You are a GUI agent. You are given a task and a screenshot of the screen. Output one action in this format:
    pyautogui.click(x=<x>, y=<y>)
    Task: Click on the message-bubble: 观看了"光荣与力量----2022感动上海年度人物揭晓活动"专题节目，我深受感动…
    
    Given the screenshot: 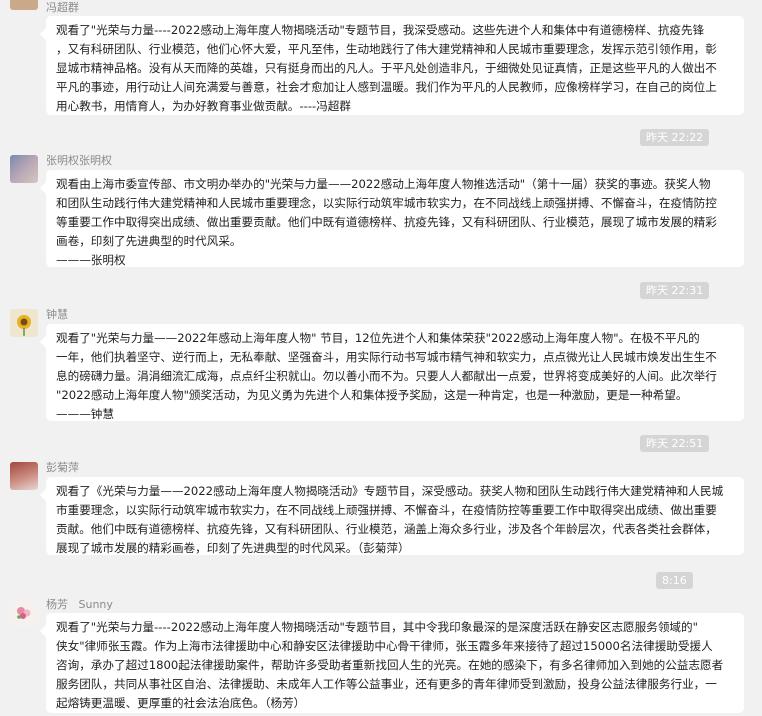 What is the action you would take?
    pyautogui.click(x=392, y=65)
    